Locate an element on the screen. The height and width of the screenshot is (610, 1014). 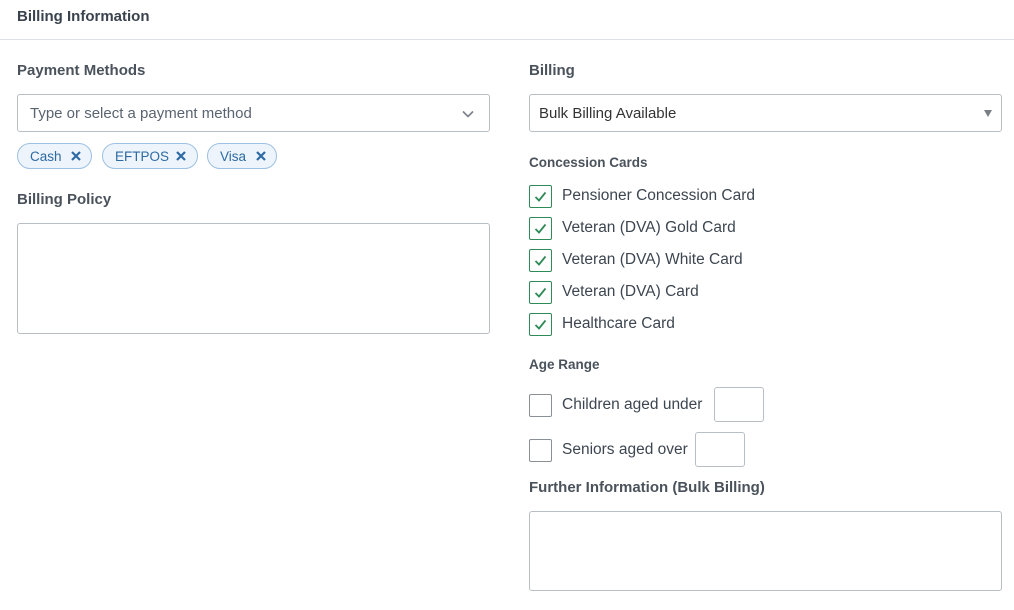
chevron-down-icon is located at coordinates (468, 114).